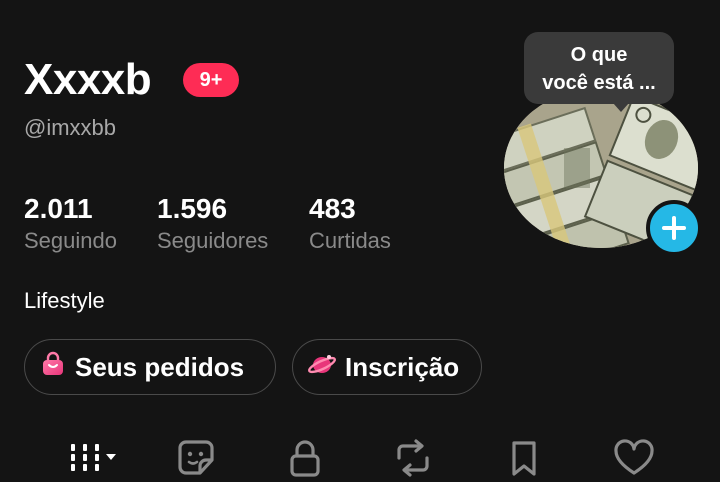 This screenshot has width=720, height=482. What do you see at coordinates (332, 208) in the screenshot?
I see `likes-count: 483` at bounding box center [332, 208].